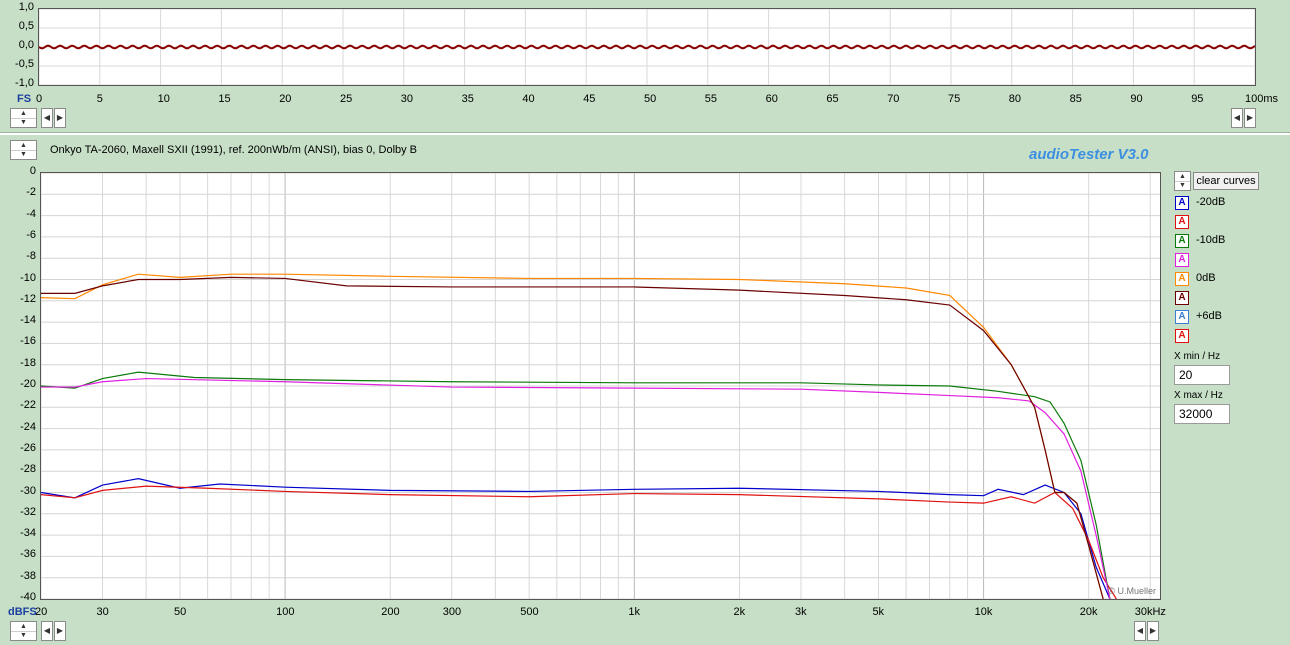 The image size is (1290, 645). I want to click on osc-x-tick: 90, so click(1136, 99).